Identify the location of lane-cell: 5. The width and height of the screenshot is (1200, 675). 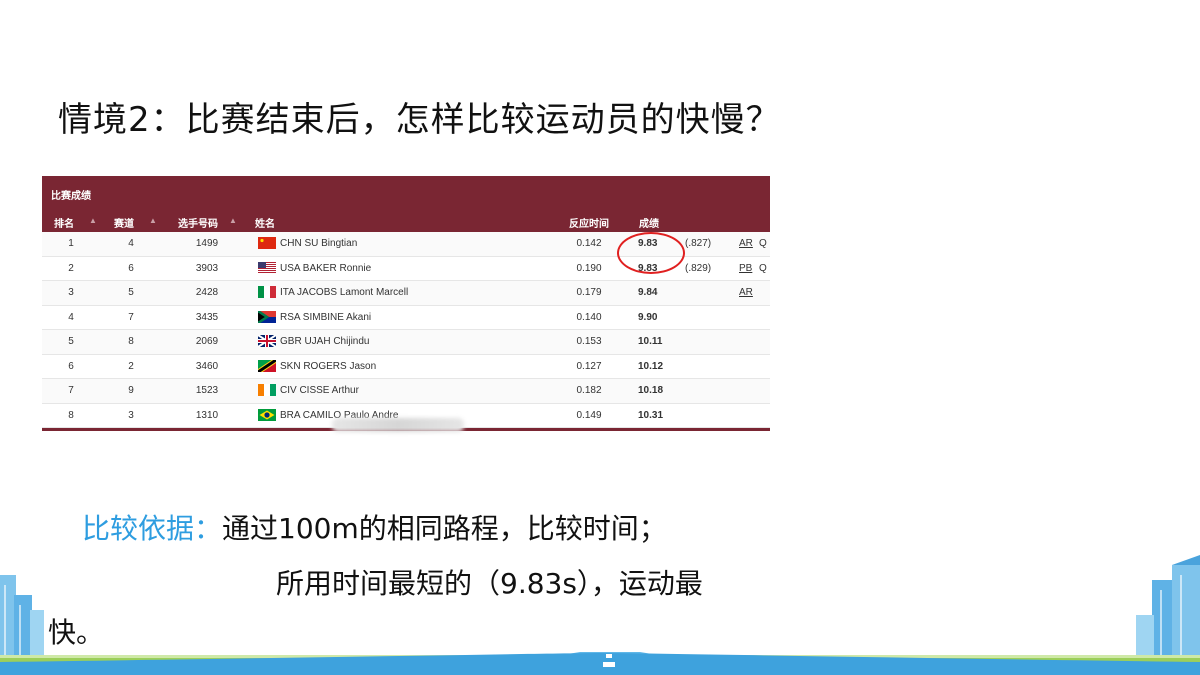
(131, 292).